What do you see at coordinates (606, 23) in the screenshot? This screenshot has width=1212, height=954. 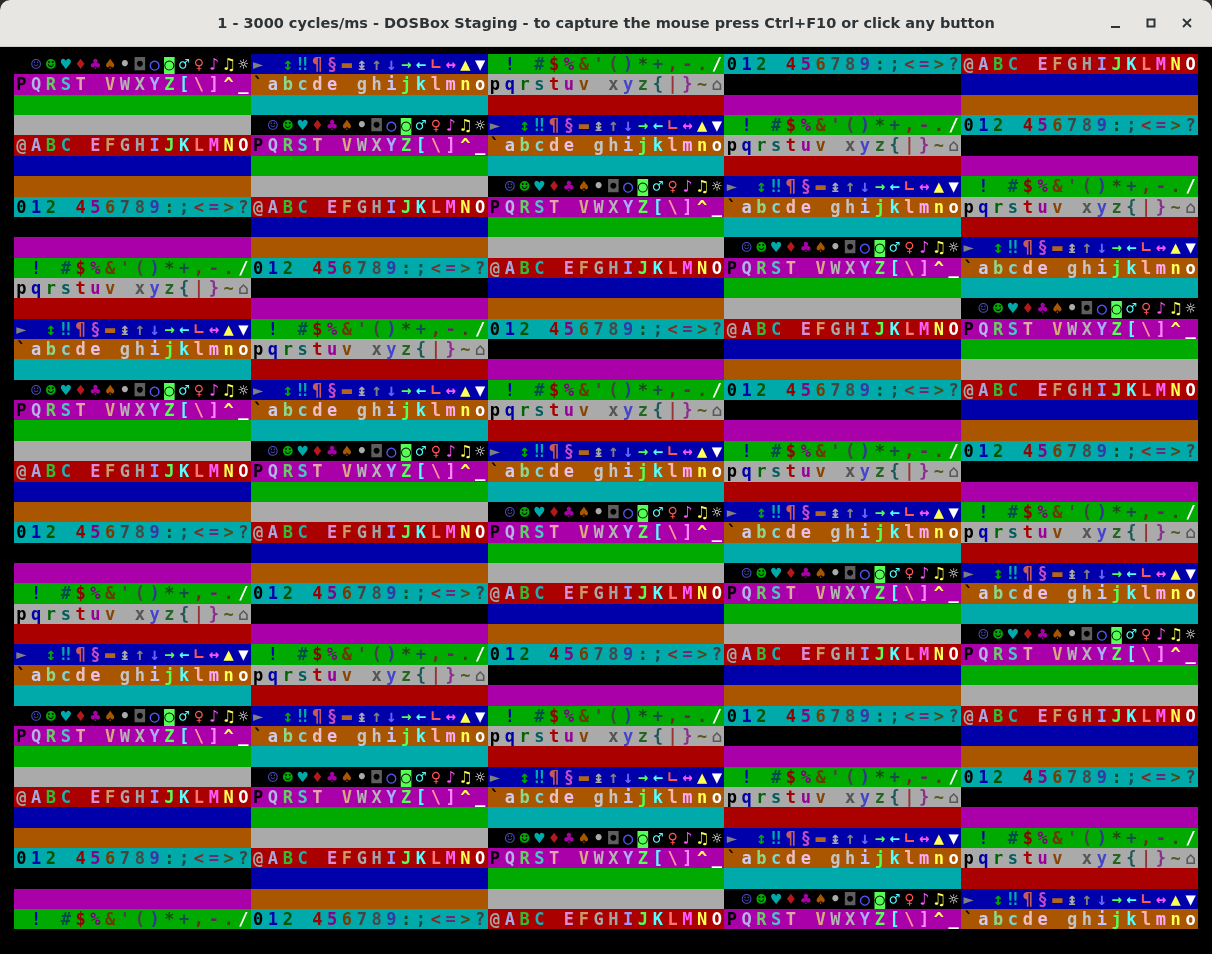 I see `window-title: 1 - 3000 cycles/ms - DOSBox Staging - to capture the mouse press Ctrl+F10 or click any button` at bounding box center [606, 23].